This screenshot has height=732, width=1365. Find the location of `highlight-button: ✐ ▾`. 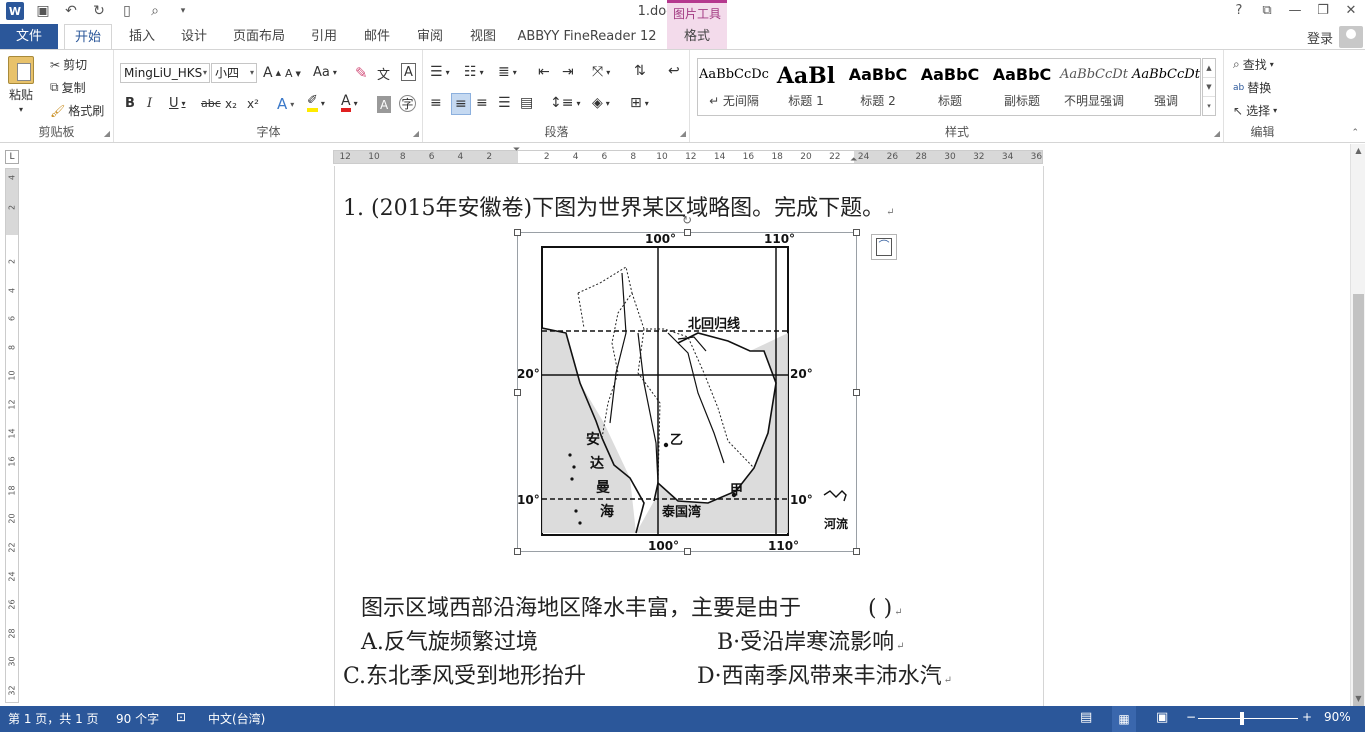

highlight-button: ✐ ▾ is located at coordinates (316, 103).